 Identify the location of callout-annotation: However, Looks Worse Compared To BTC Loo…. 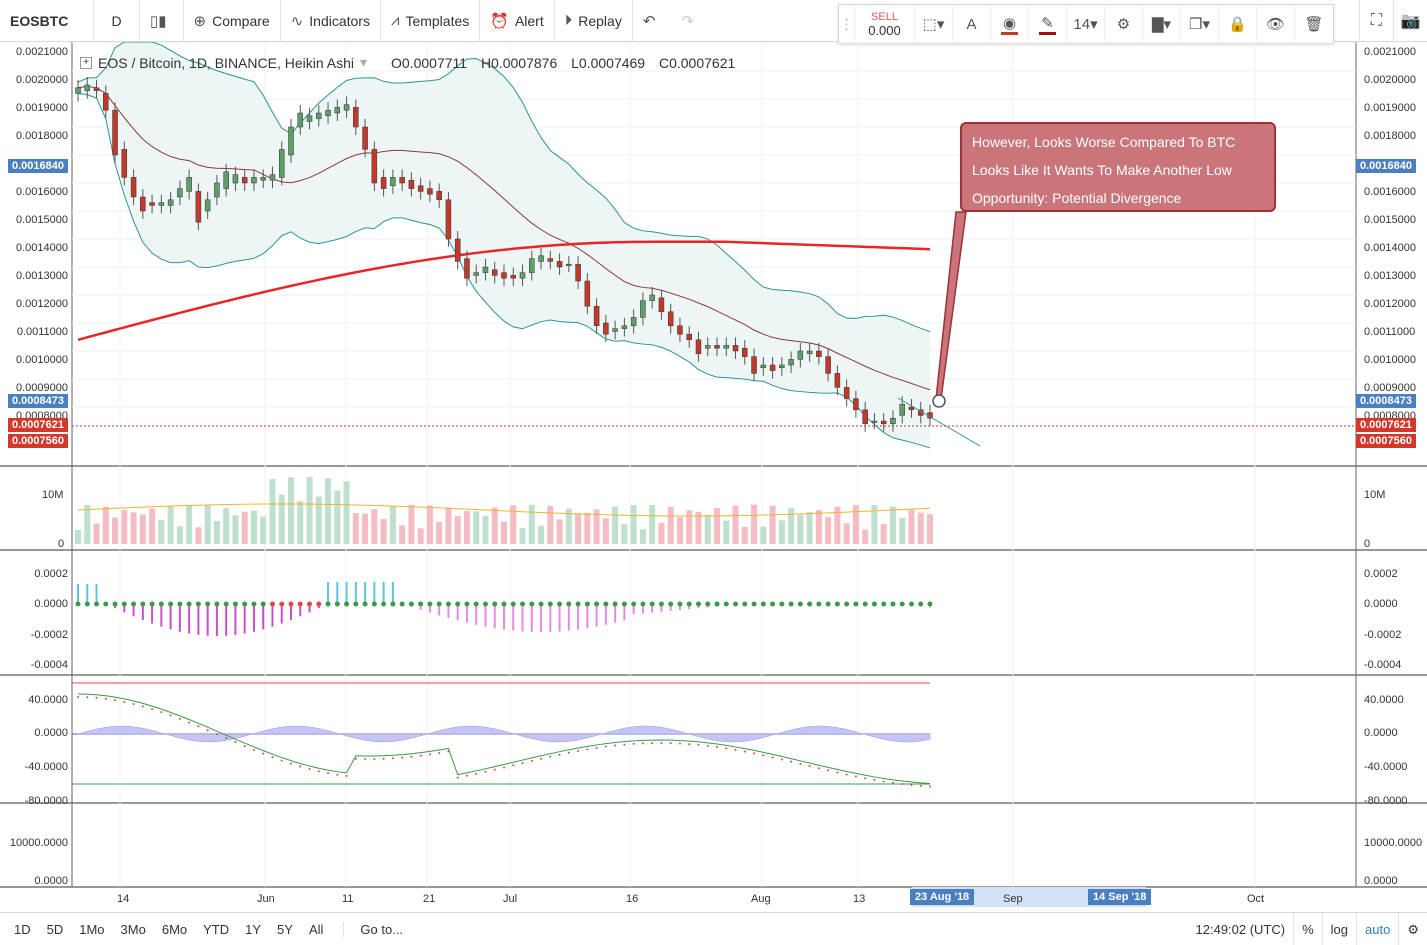
(1118, 167).